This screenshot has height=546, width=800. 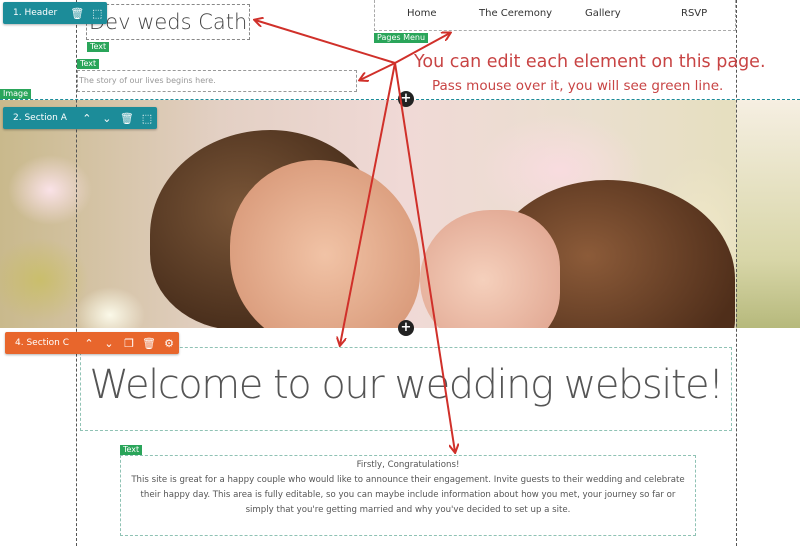 What do you see at coordinates (515, 13) in the screenshot?
I see `menu-item-ceremony: The Ceremony` at bounding box center [515, 13].